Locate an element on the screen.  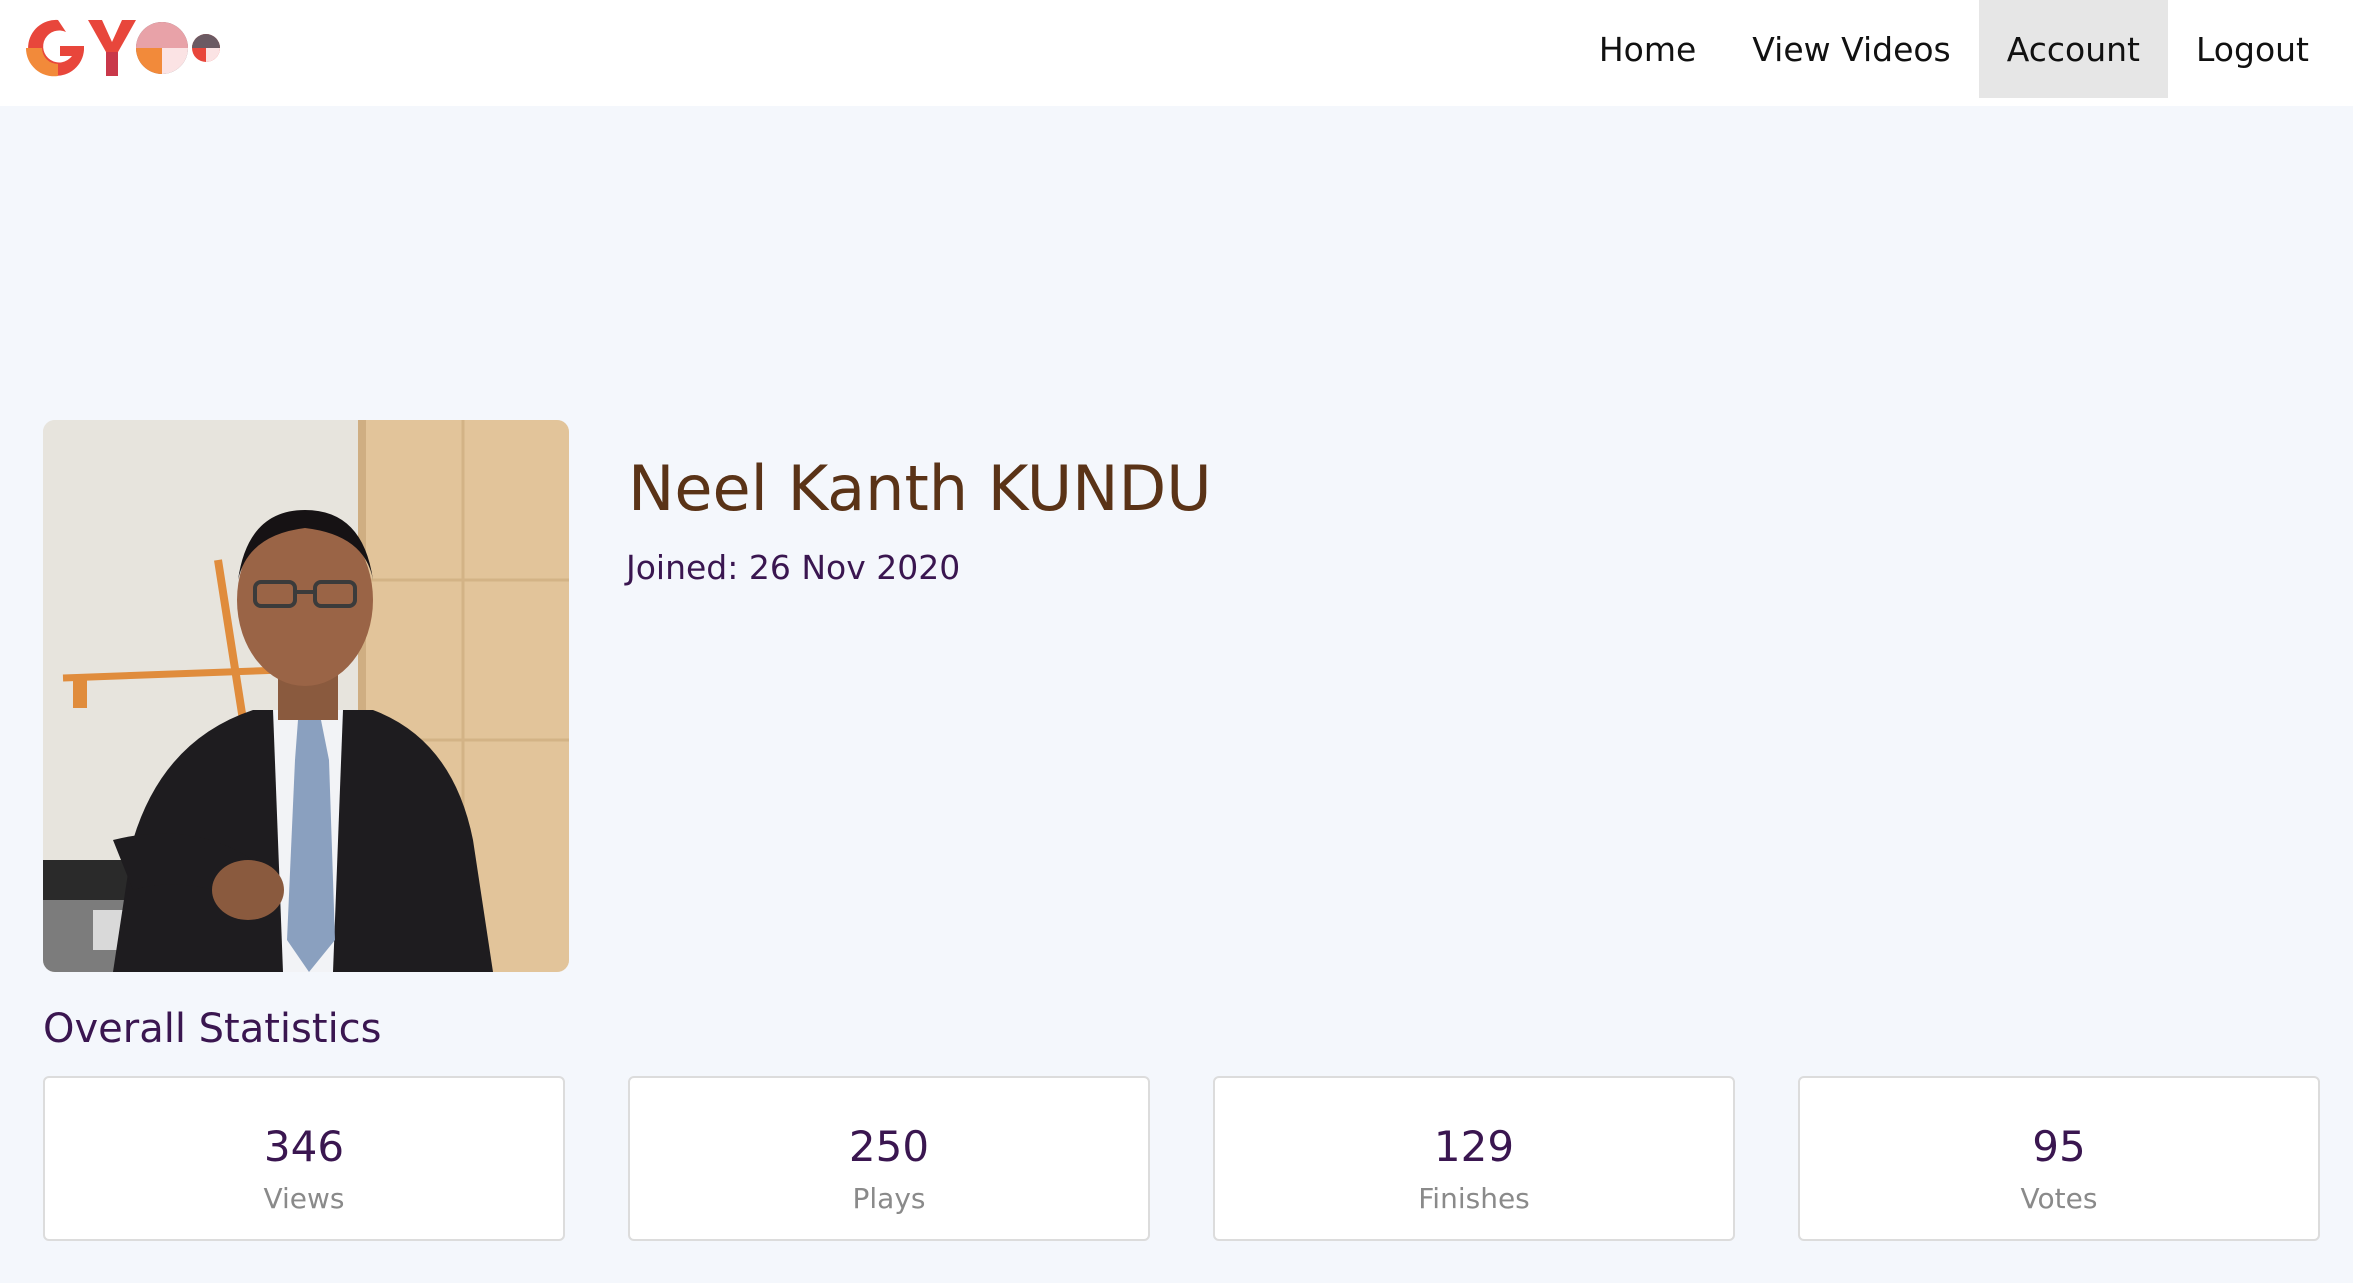
profile-name: Neel Kanth KUNDU is located at coordinates (920, 488).